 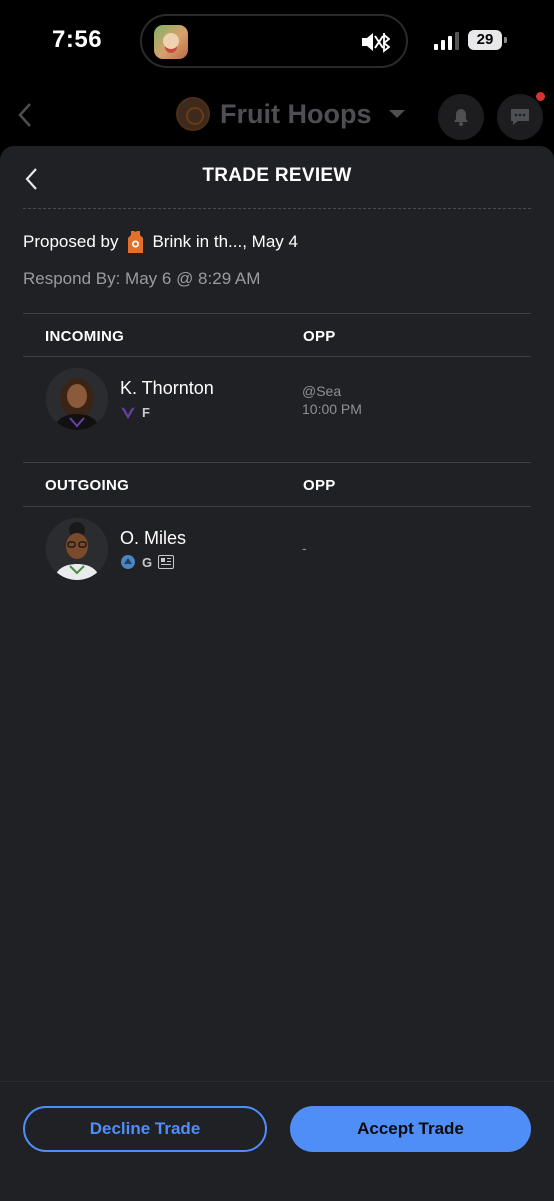 I want to click on game-time: 10:00 PM, so click(x=332, y=409).